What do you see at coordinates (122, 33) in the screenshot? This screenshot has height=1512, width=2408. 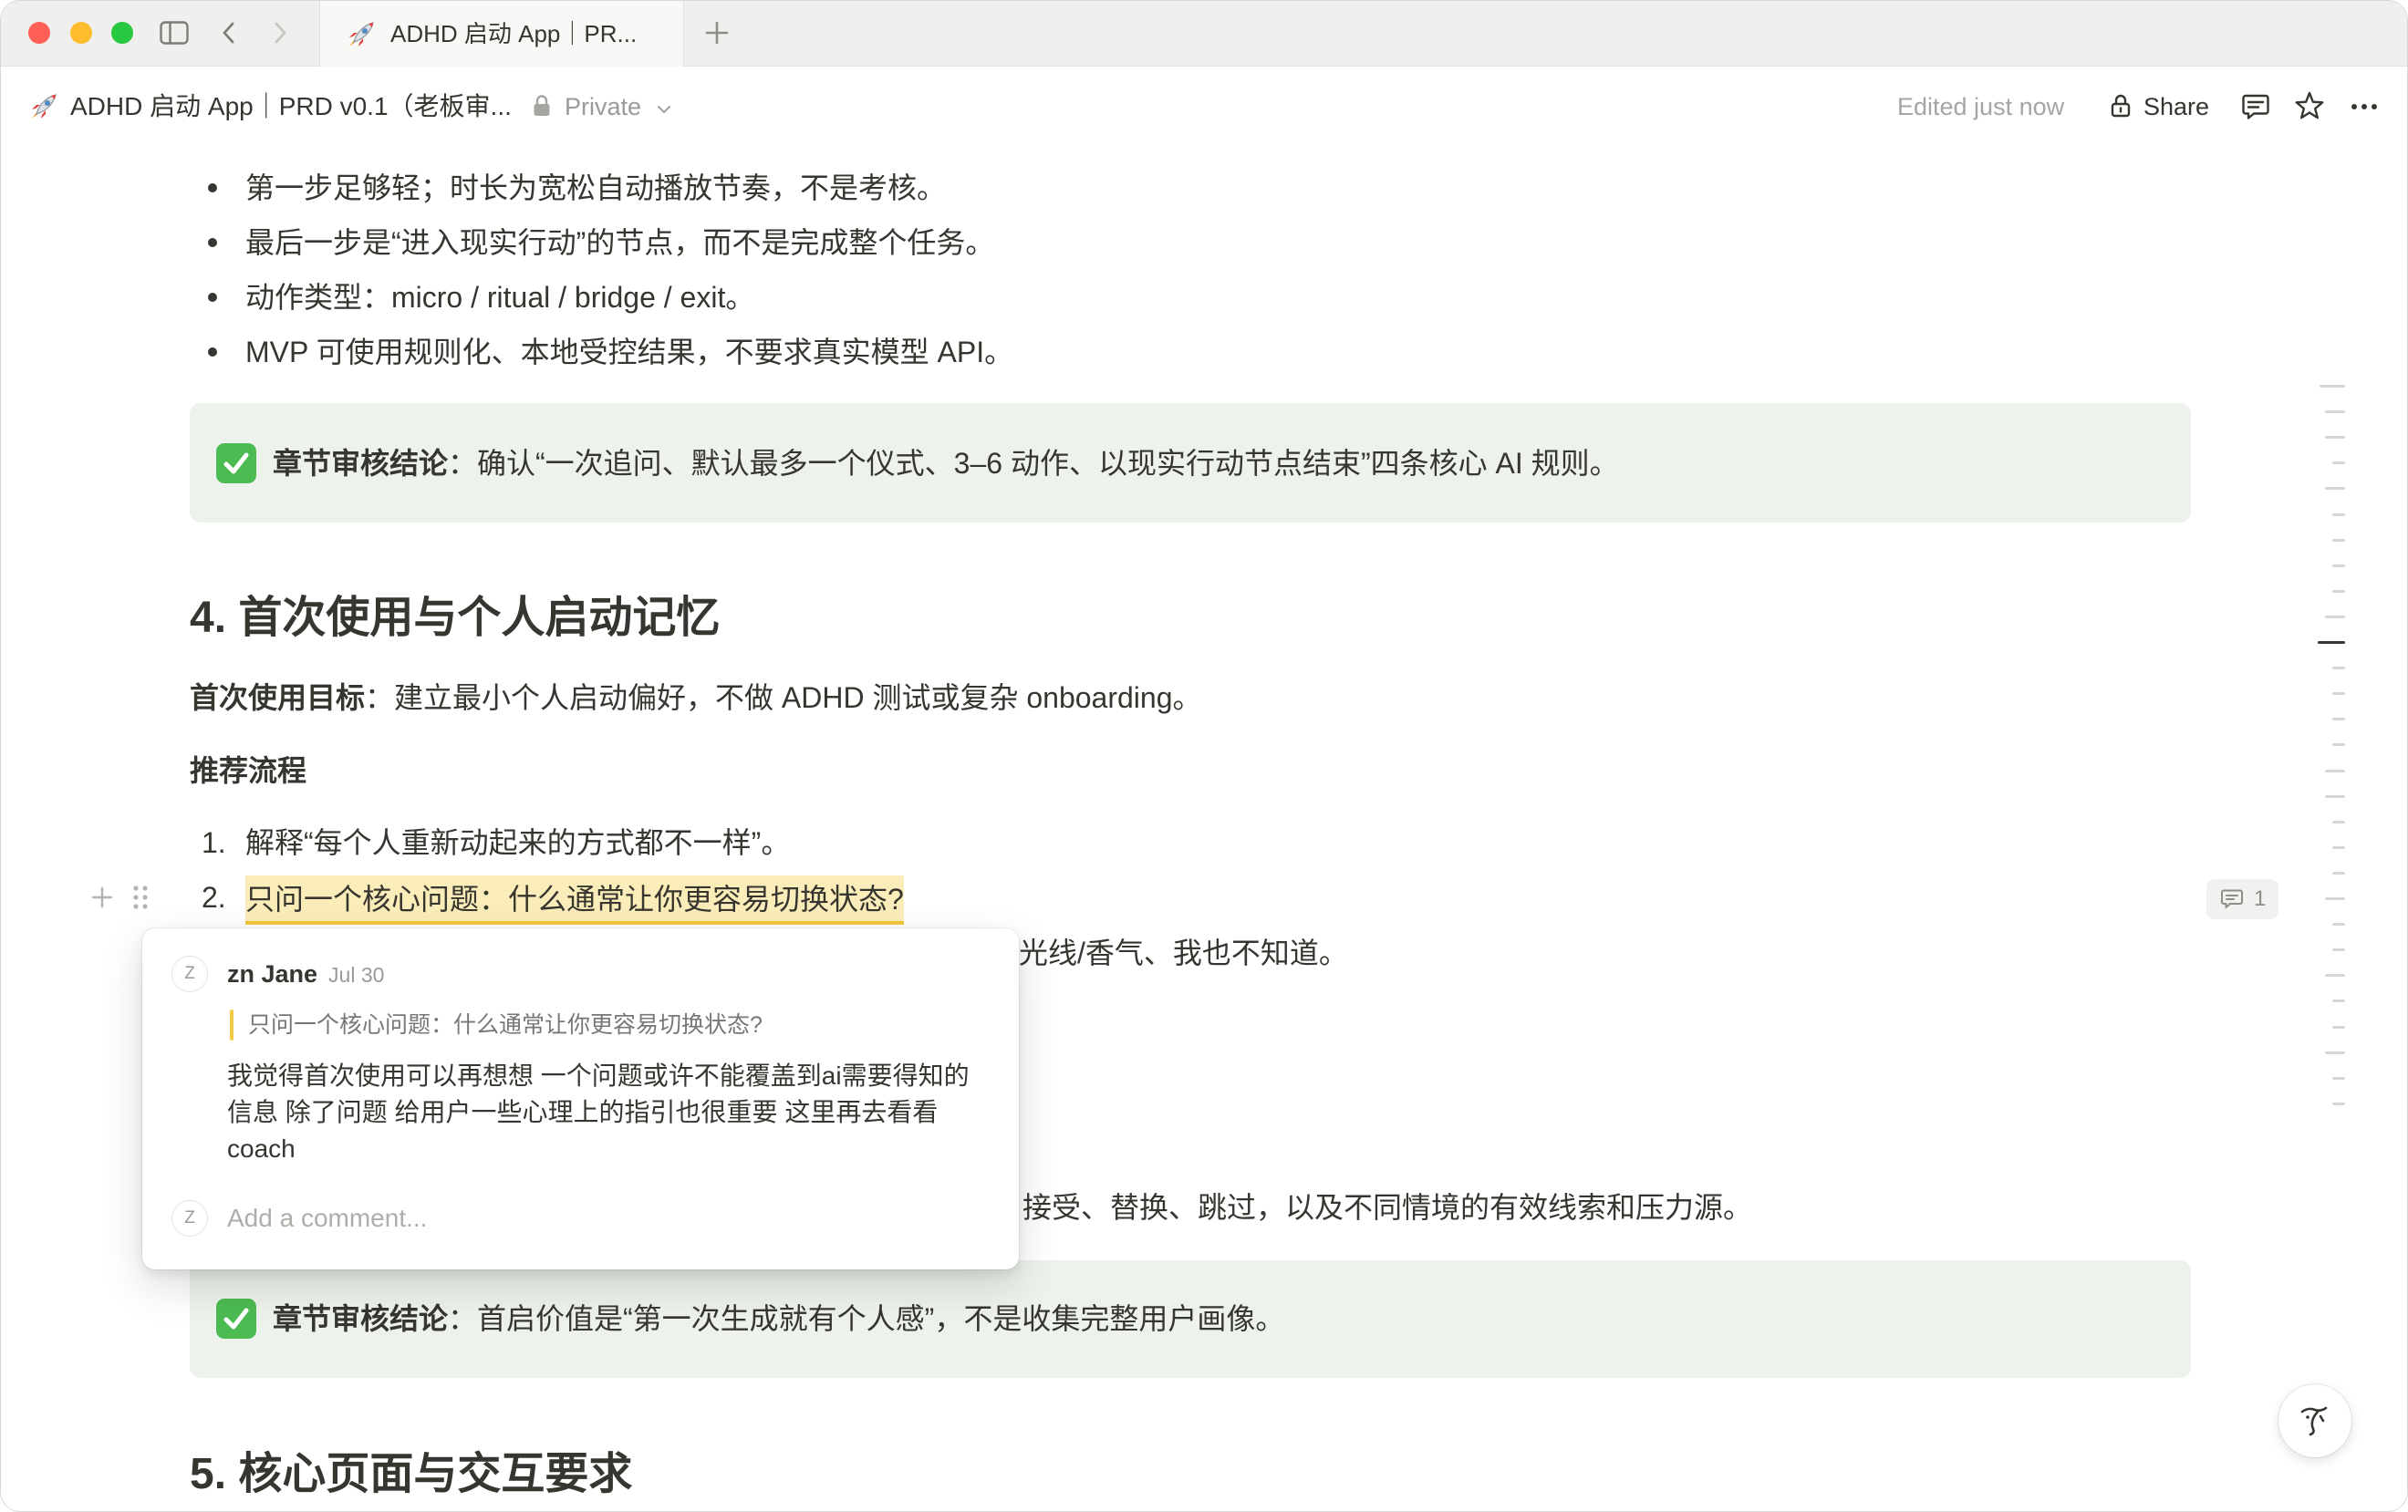 I see `window-zoom-button` at bounding box center [122, 33].